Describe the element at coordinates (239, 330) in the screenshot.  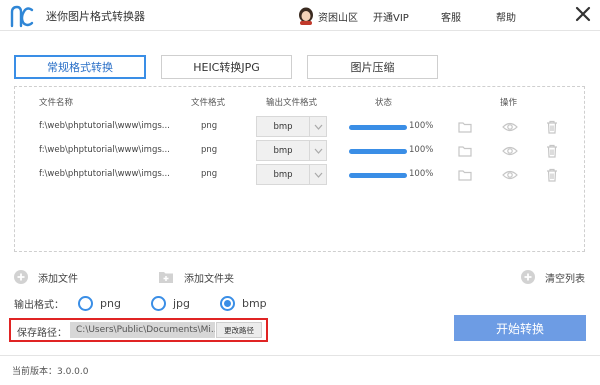
I see `change-path-button: 更改路径` at that location.